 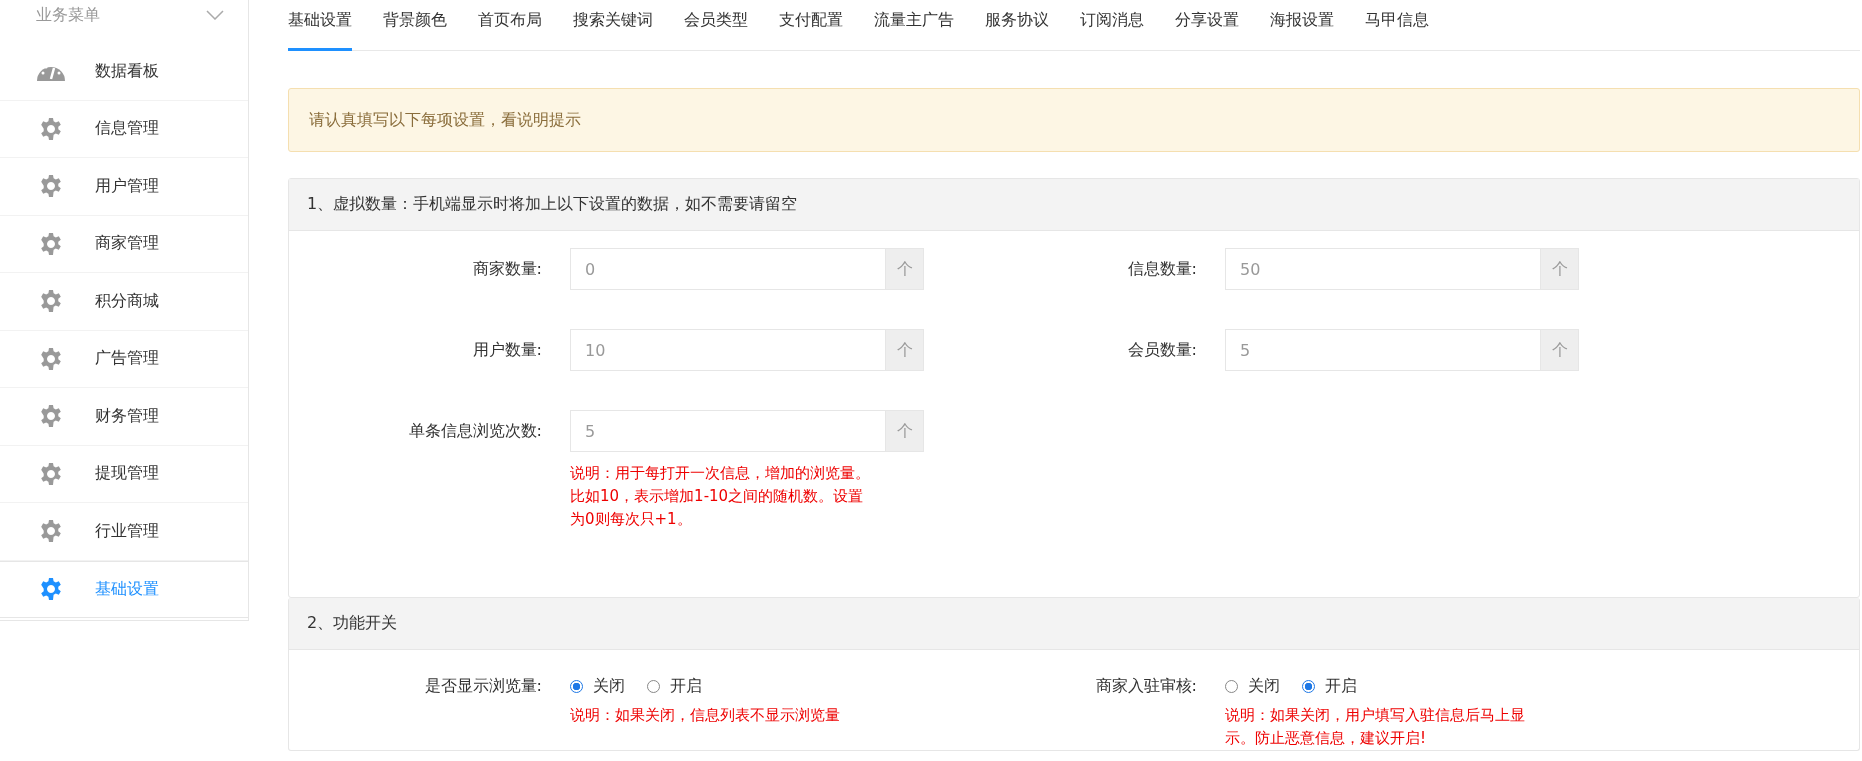 I want to click on tab: 分享设置, so click(x=1207, y=25).